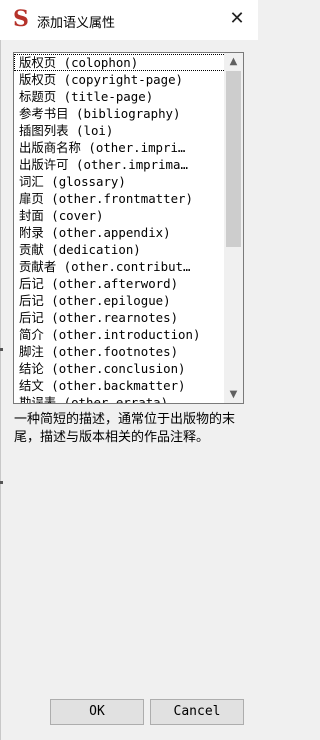 The image size is (320, 740). What do you see at coordinates (21, 19) in the screenshot?
I see `app-icon: S` at bounding box center [21, 19].